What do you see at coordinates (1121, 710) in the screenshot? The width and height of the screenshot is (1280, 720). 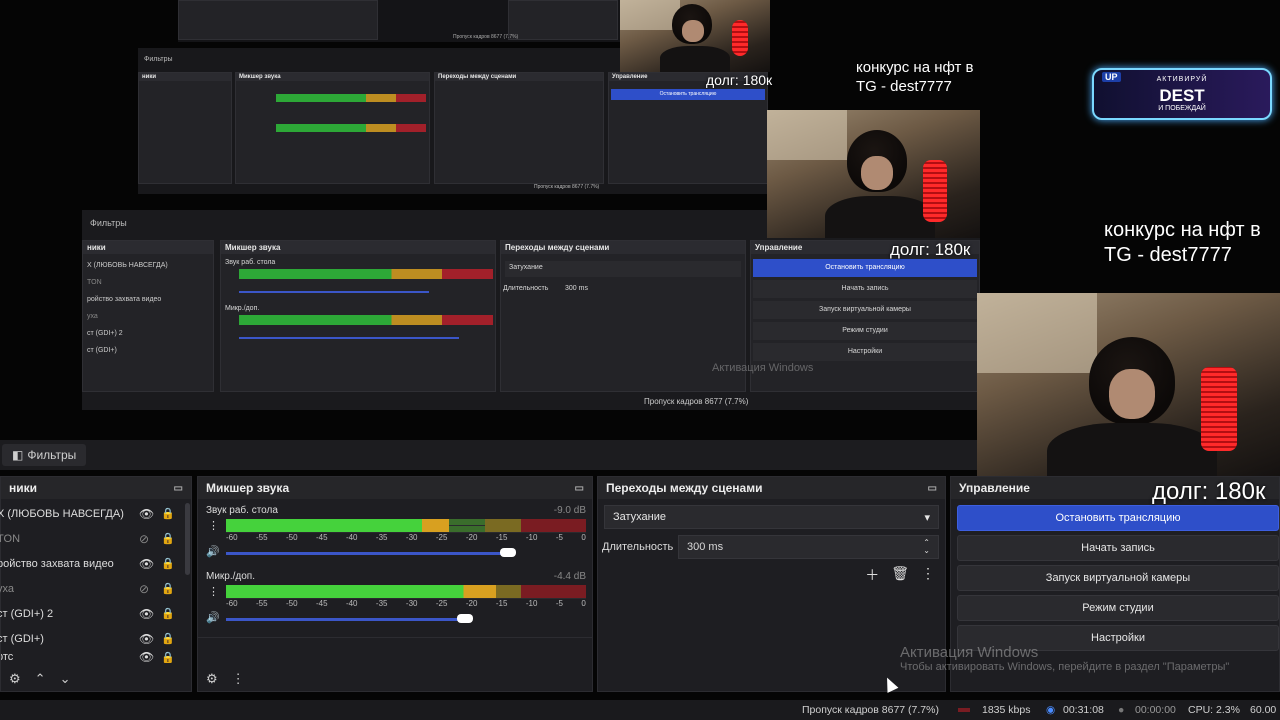 I see `record-icon: ●` at bounding box center [1121, 710].